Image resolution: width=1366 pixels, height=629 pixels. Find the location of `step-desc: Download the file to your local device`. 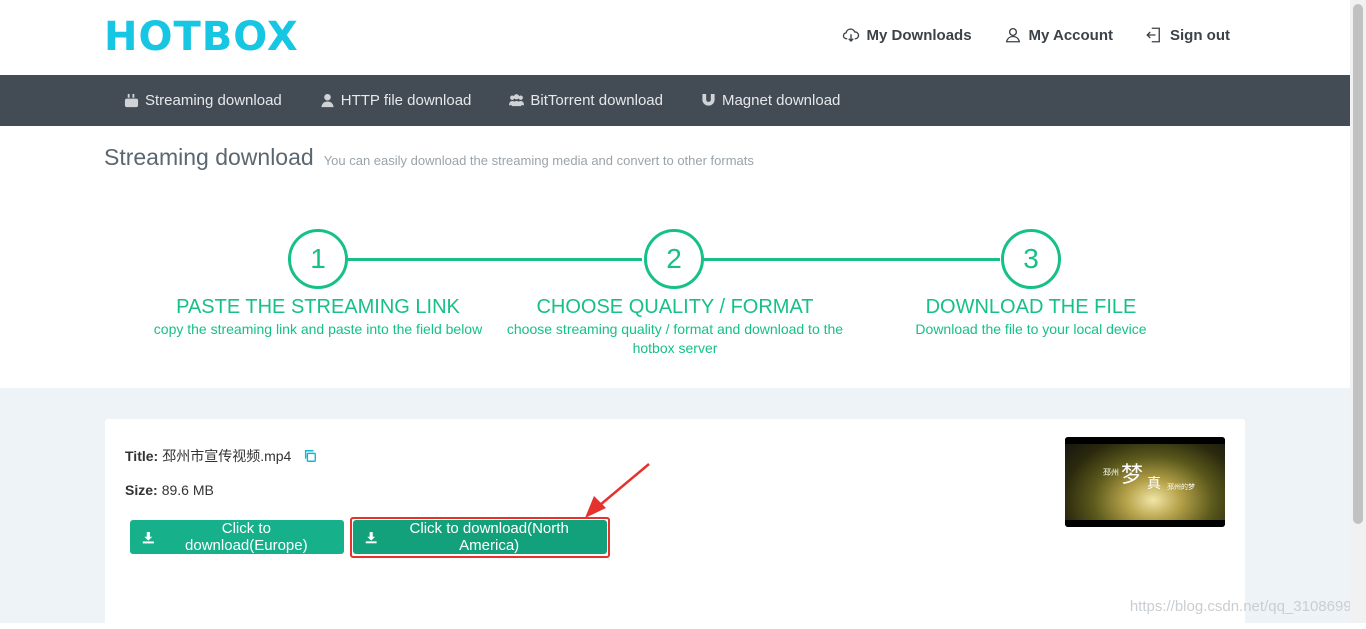

step-desc: Download the file to your local device is located at coordinates (1031, 329).